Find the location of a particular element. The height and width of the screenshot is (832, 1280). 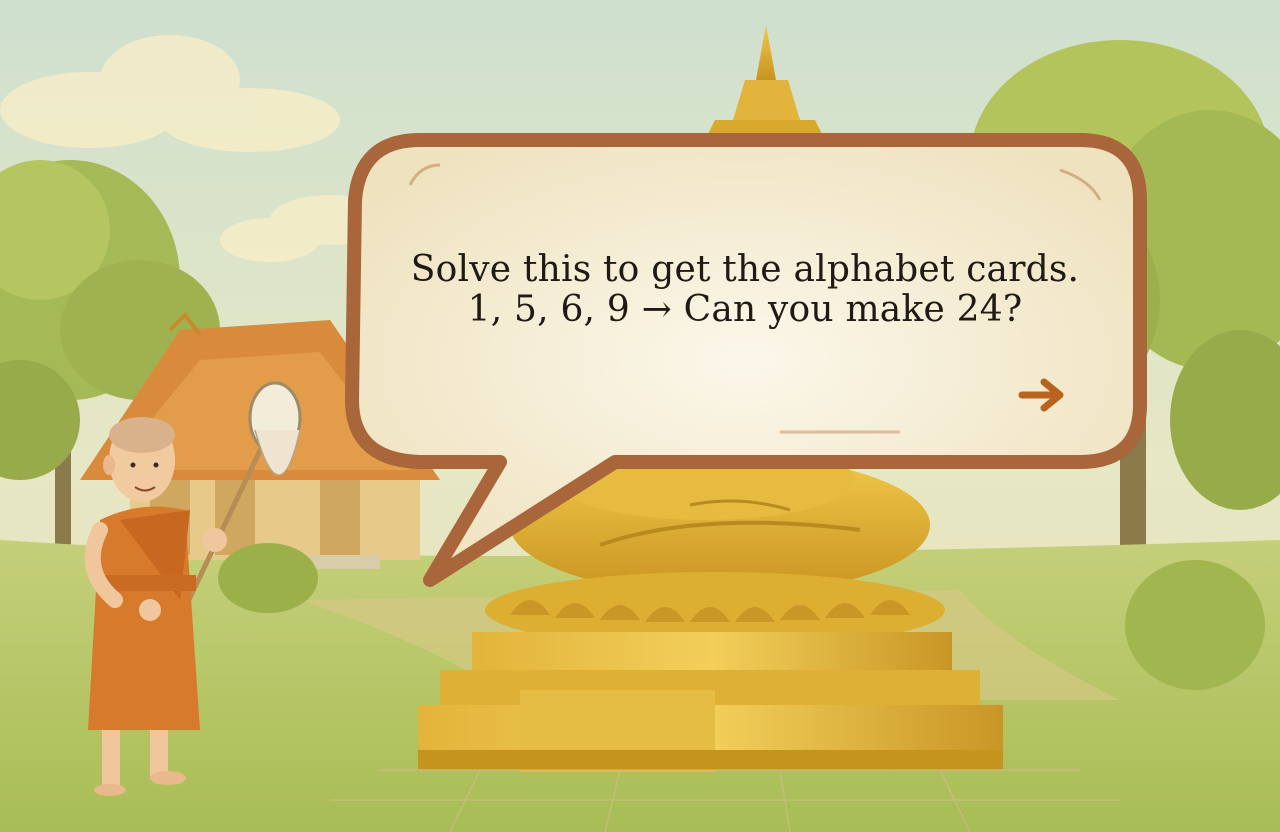

next-button is located at coordinates (1042, 395).